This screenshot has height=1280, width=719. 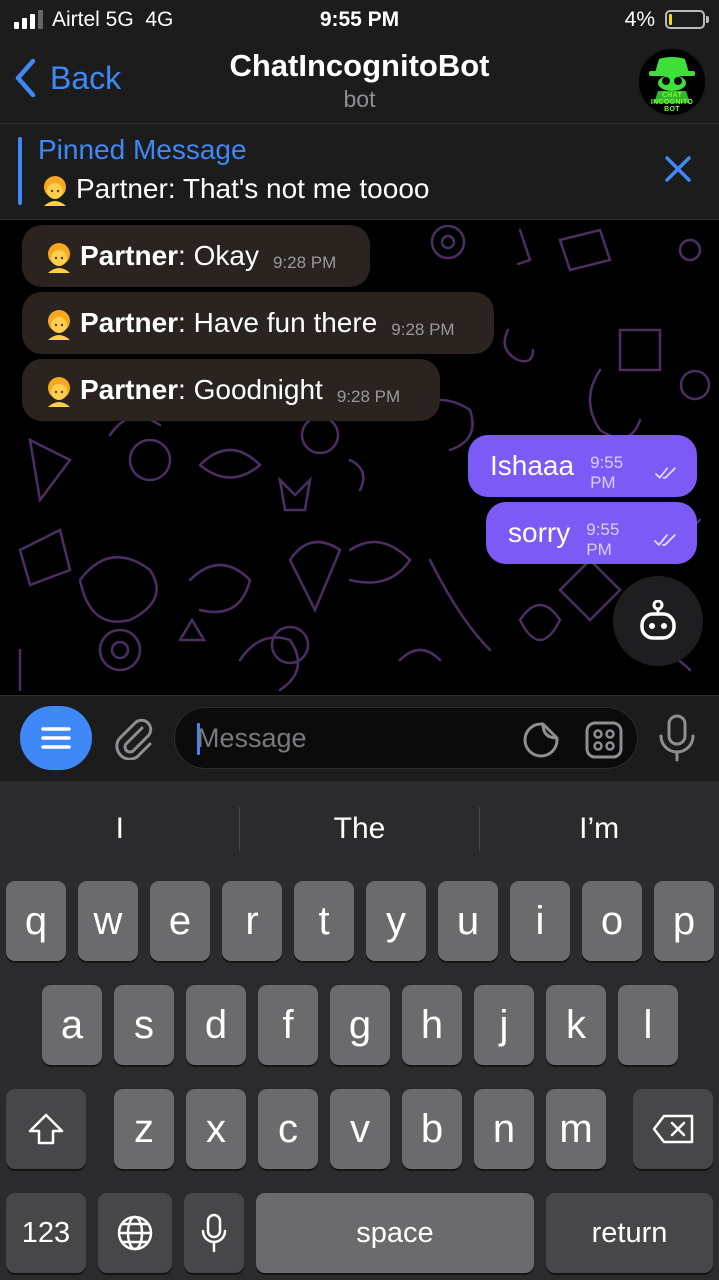 I want to click on outgoing-message: sorry 9:55 PM, so click(x=591, y=533).